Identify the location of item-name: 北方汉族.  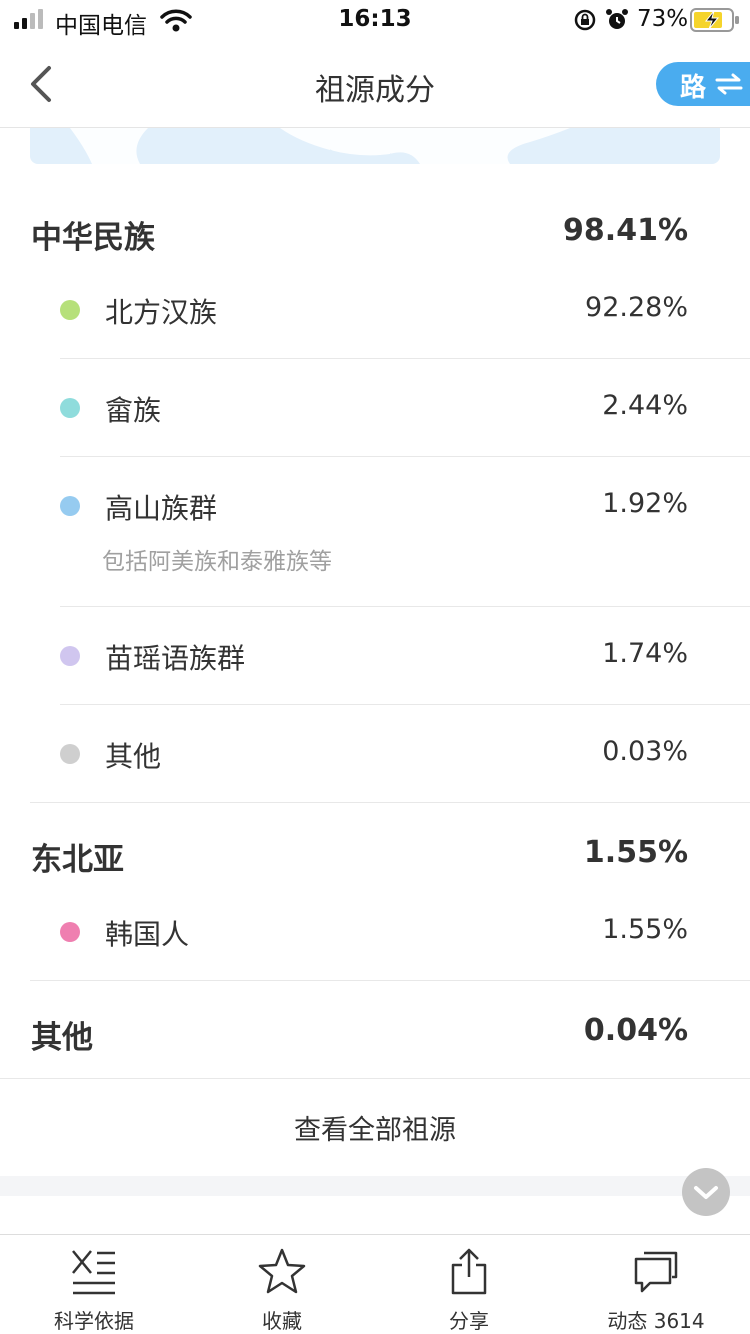
(161, 312).